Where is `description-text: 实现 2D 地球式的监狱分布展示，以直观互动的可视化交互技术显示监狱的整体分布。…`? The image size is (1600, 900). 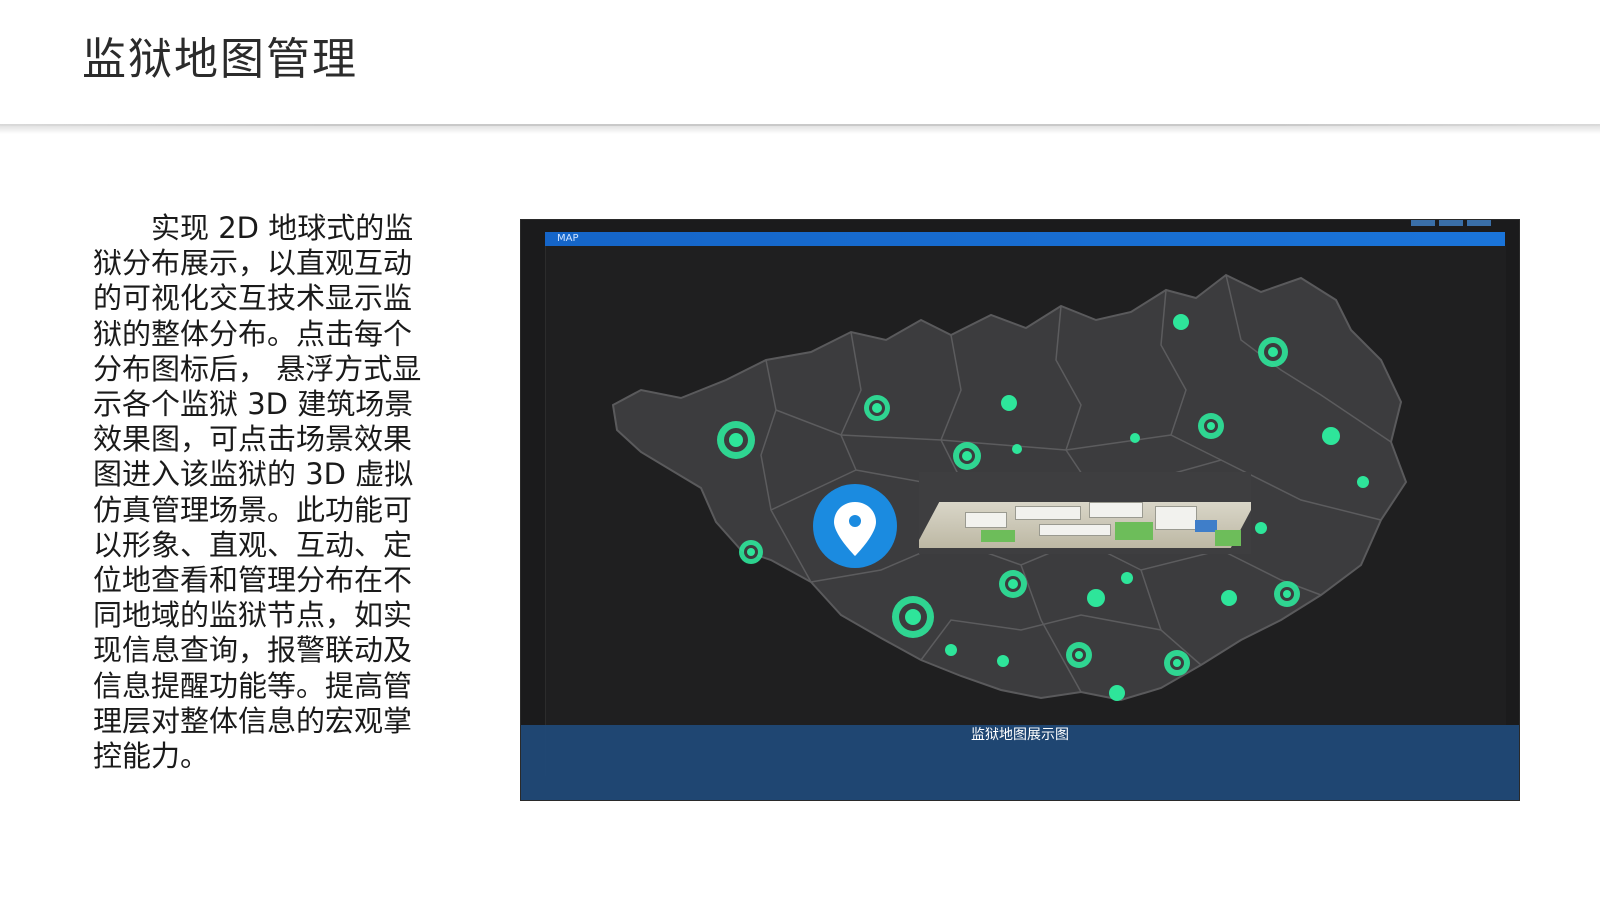
description-text: 实现 2D 地球式的监狱分布展示，以直观互动的可视化交互技术显示监狱的整体分布。… is located at coordinates (257, 492).